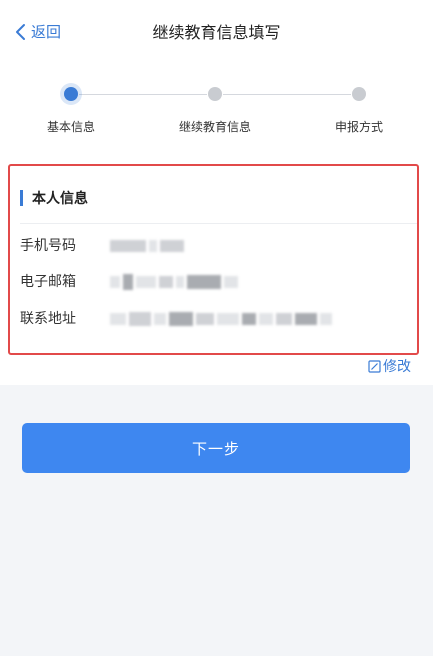  I want to click on edit-button: 修改, so click(389, 366).